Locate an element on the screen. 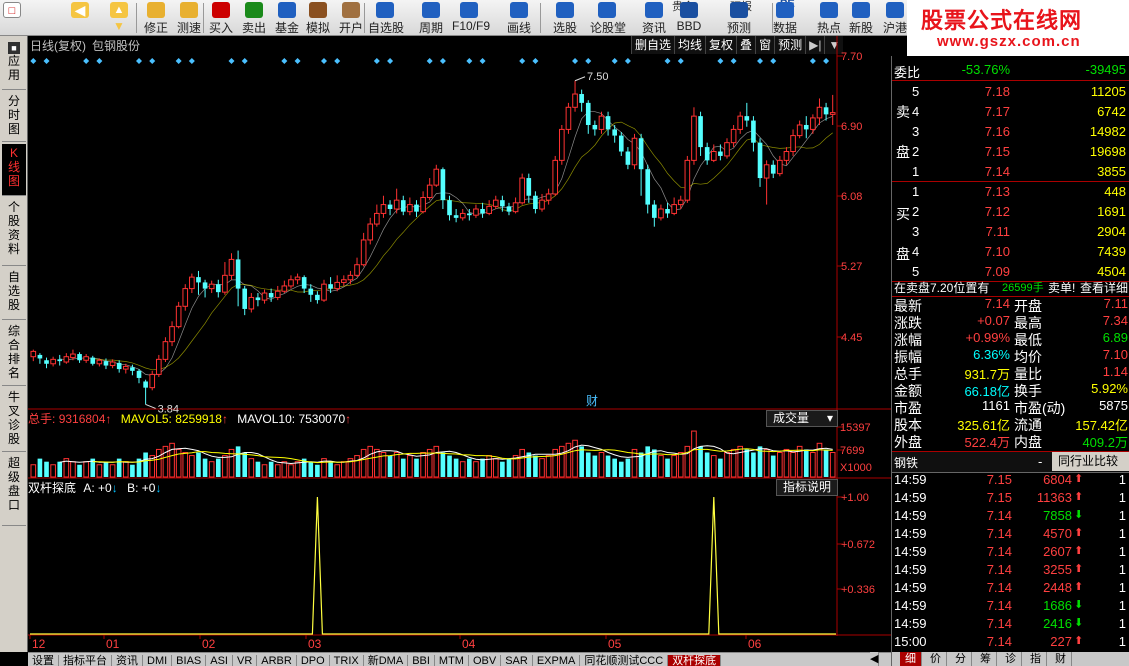 The image size is (1129, 666). indicator-tab-14: SAR is located at coordinates (517, 660).